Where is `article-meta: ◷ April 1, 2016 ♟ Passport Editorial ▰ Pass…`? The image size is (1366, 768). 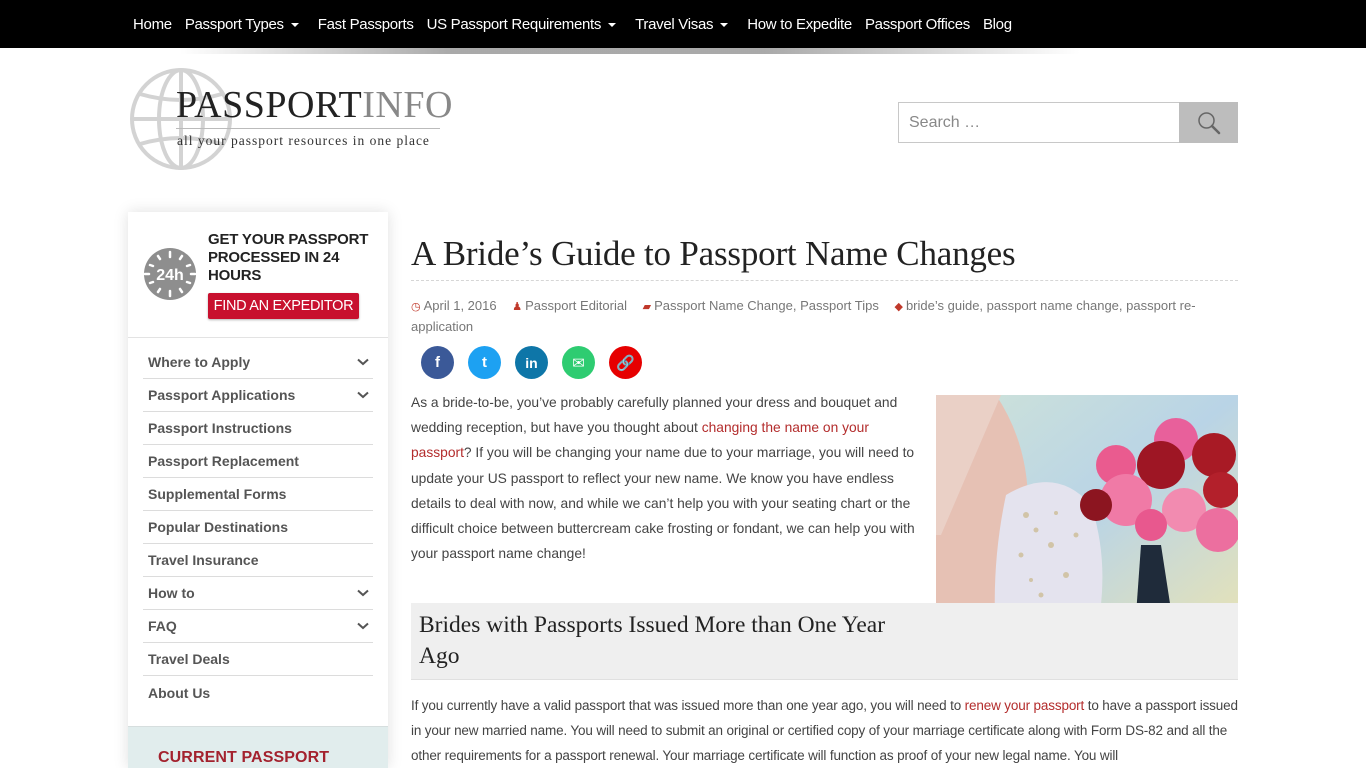
article-meta: ◷ April 1, 2016 ♟ Passport Editorial ▰ Pass… is located at coordinates (824, 316).